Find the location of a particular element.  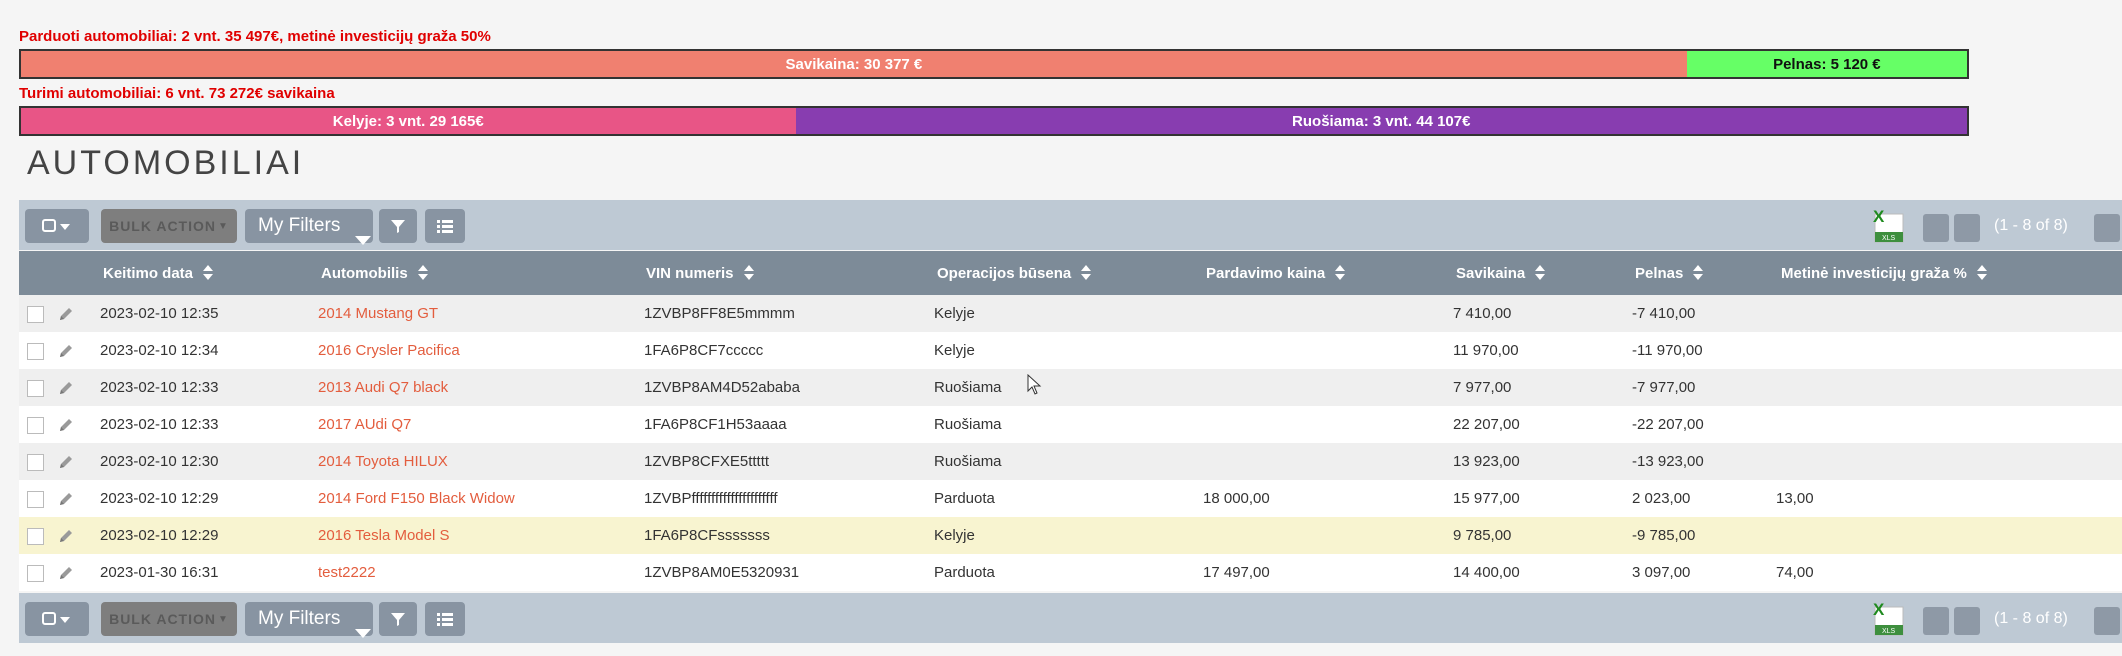

column-header-pardavimo-kaina: Pardavimo kaina is located at coordinates (1276, 273).